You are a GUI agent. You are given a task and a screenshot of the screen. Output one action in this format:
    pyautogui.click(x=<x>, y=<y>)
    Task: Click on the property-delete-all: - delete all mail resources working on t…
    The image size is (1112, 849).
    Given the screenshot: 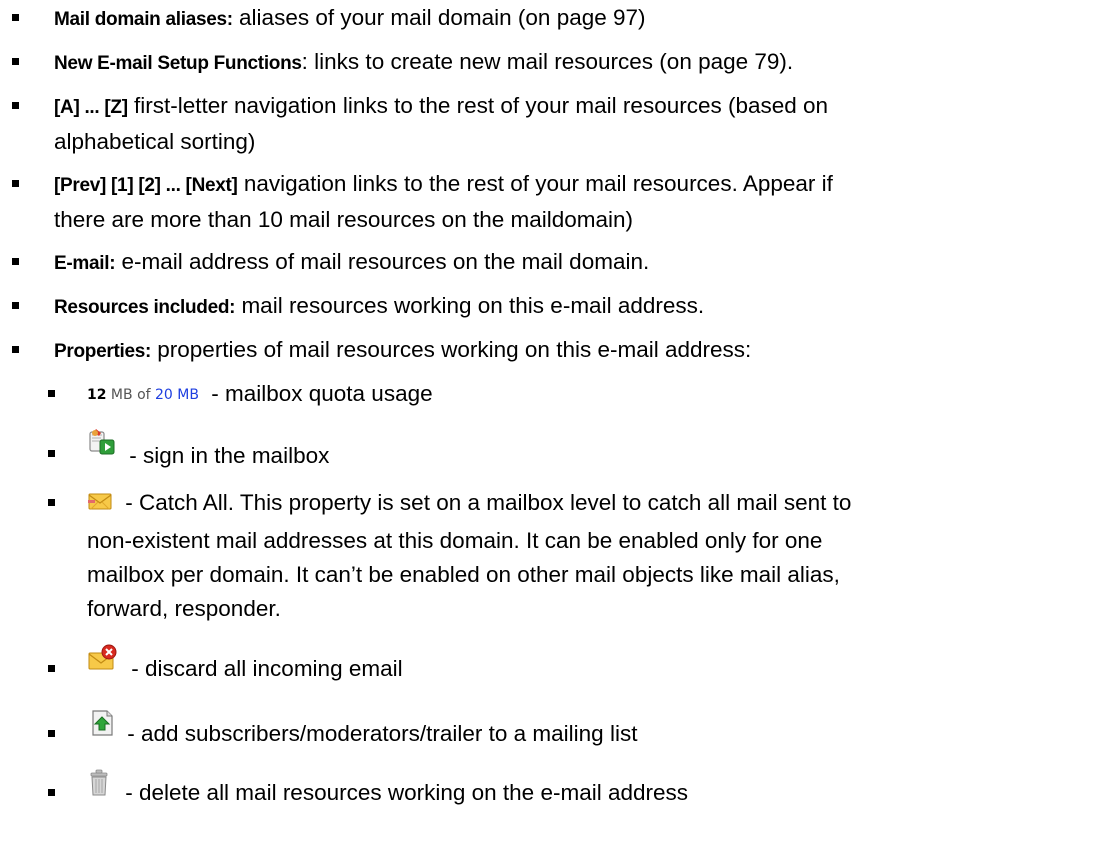 What is the action you would take?
    pyautogui.click(x=572, y=791)
    